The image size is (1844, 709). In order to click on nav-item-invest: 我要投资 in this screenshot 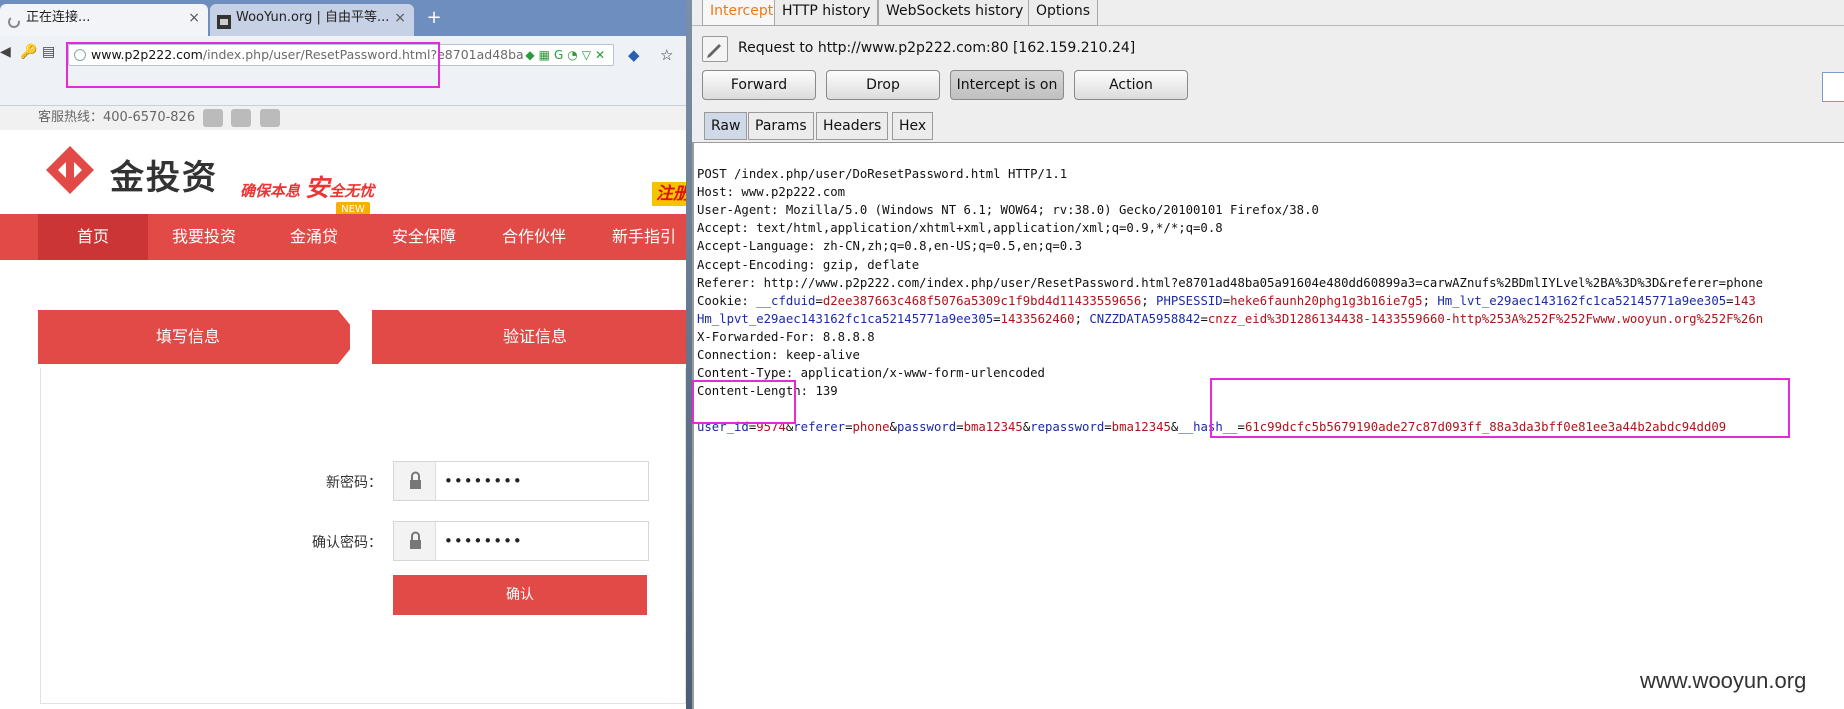, I will do `click(204, 237)`.